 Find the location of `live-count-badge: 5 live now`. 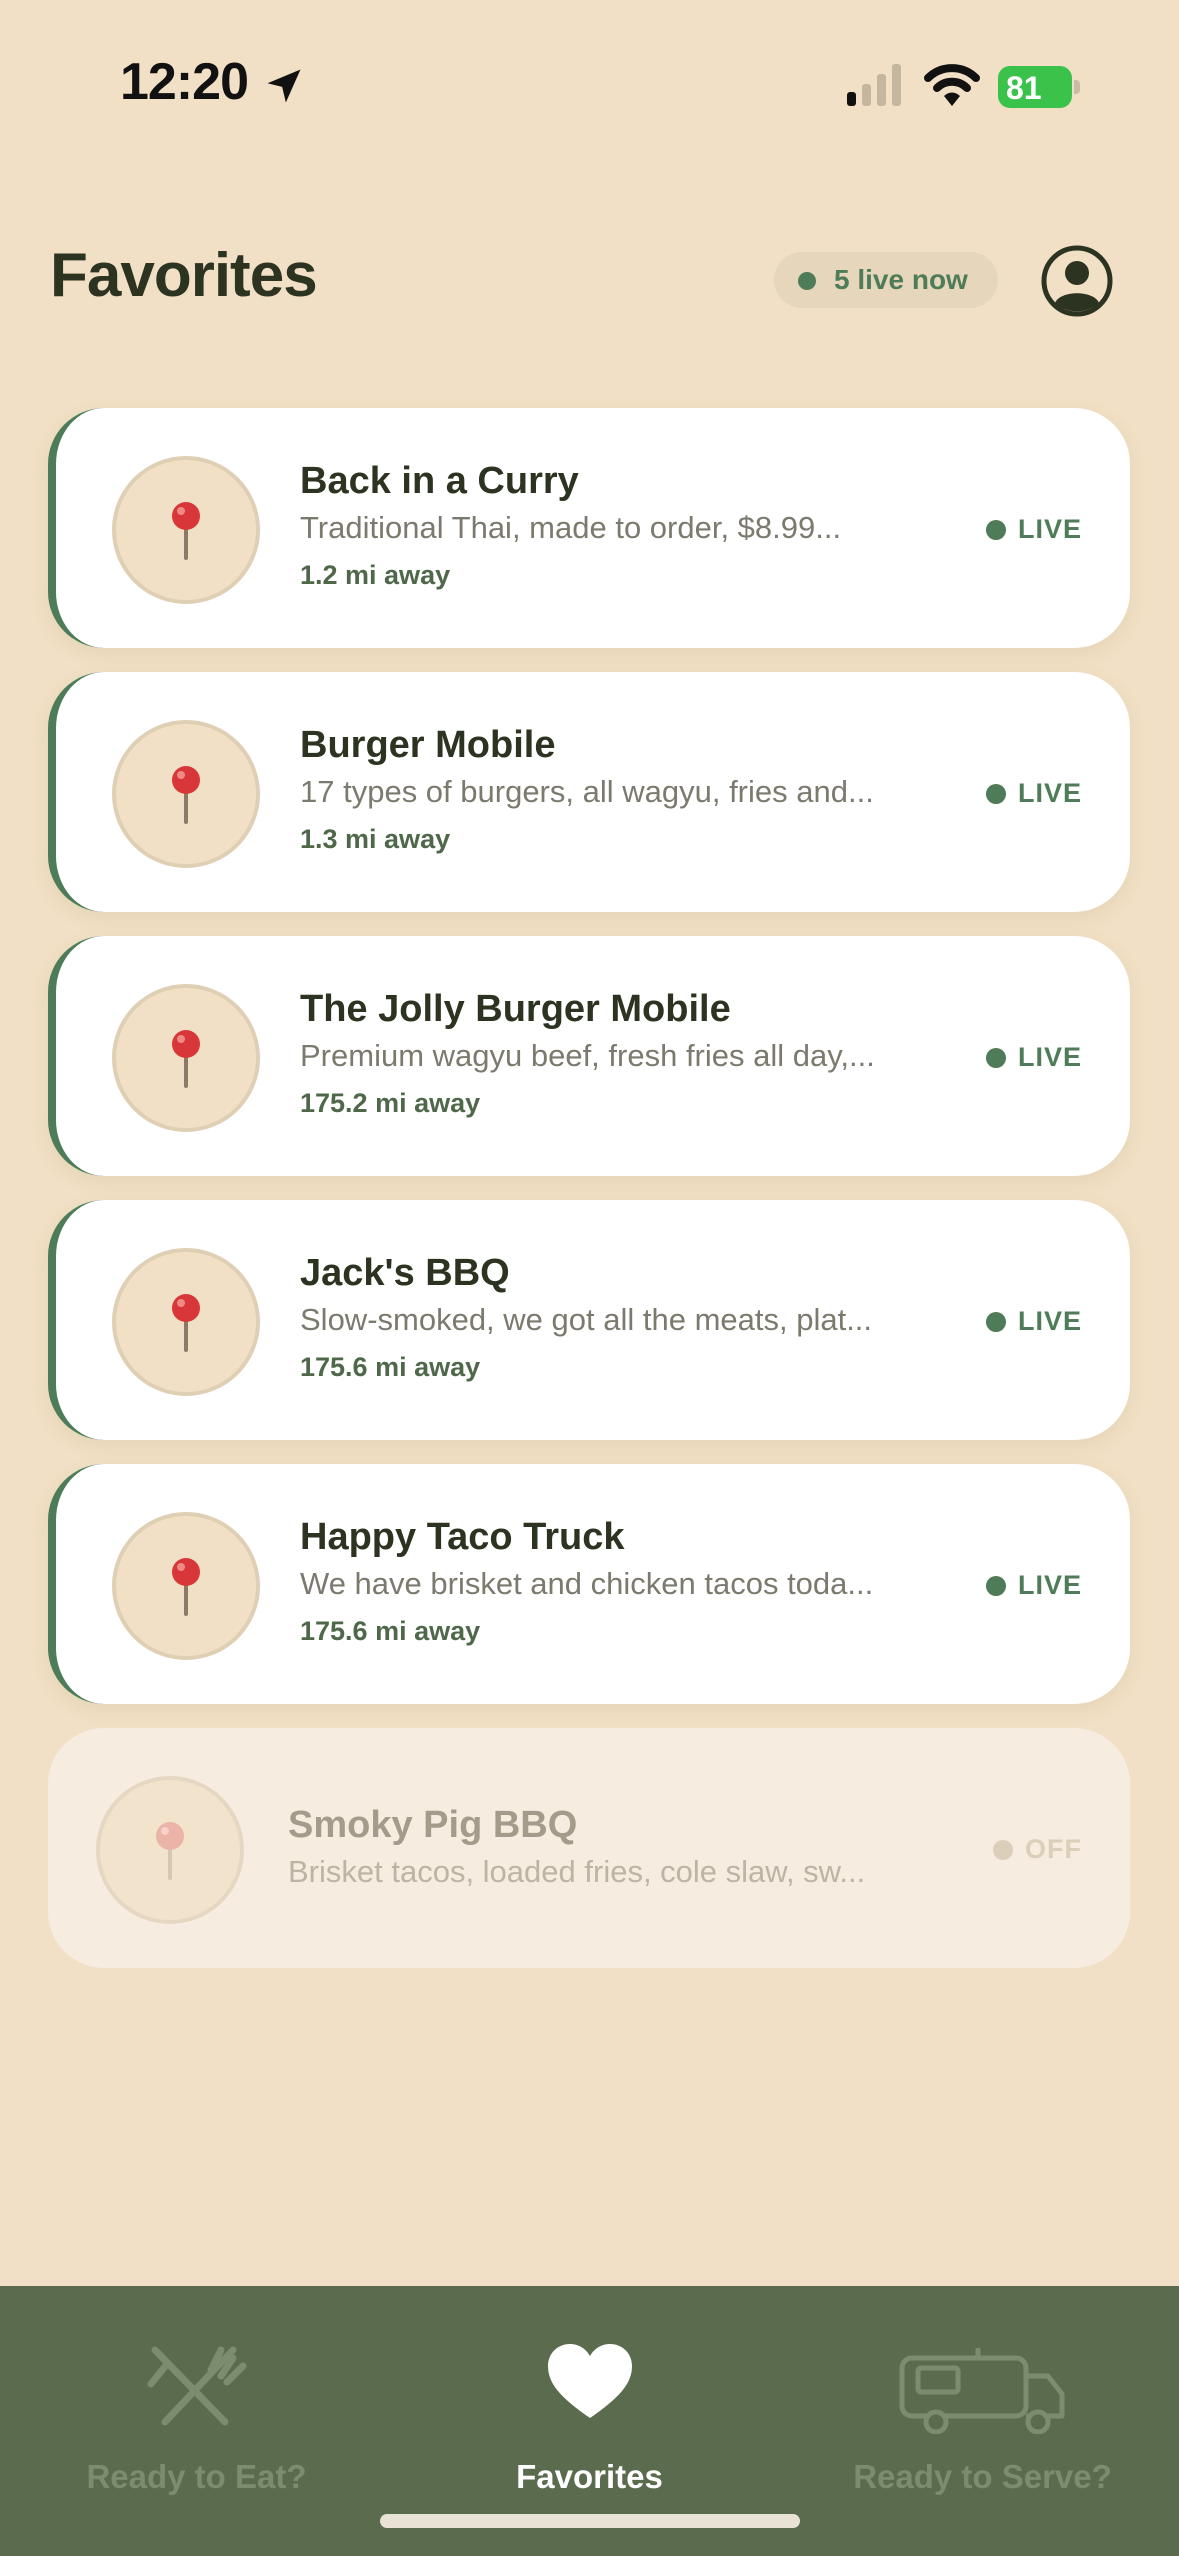

live-count-badge: 5 live now is located at coordinates (886, 280).